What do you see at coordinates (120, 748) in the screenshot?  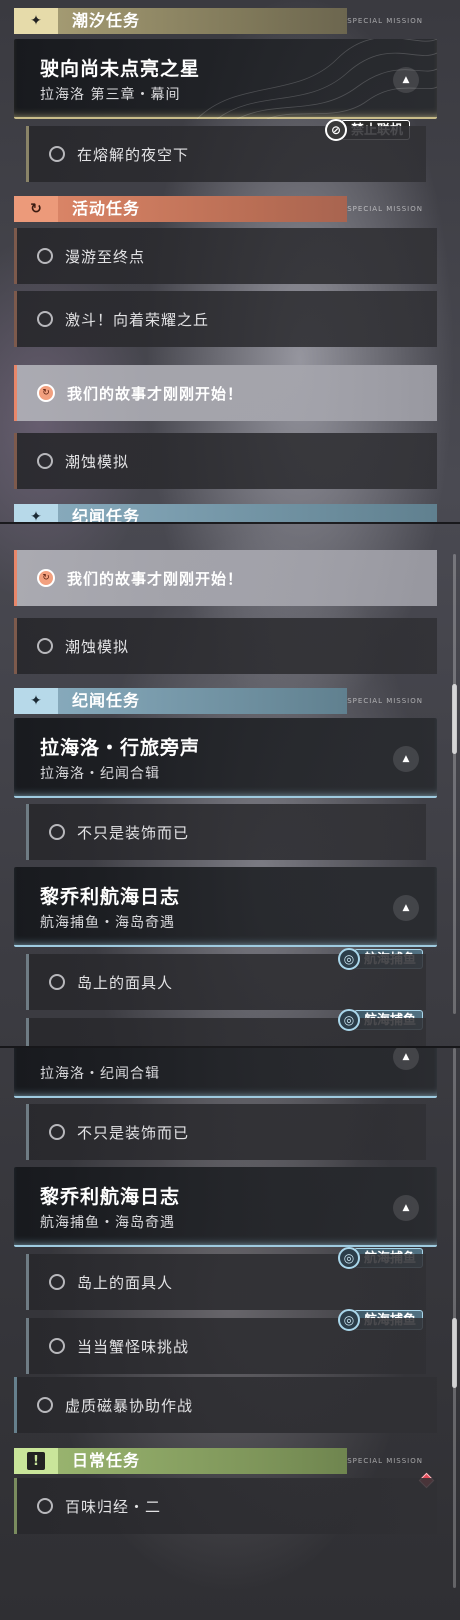 I see `quest-group-name: 拉海洛・行旅旁声` at bounding box center [120, 748].